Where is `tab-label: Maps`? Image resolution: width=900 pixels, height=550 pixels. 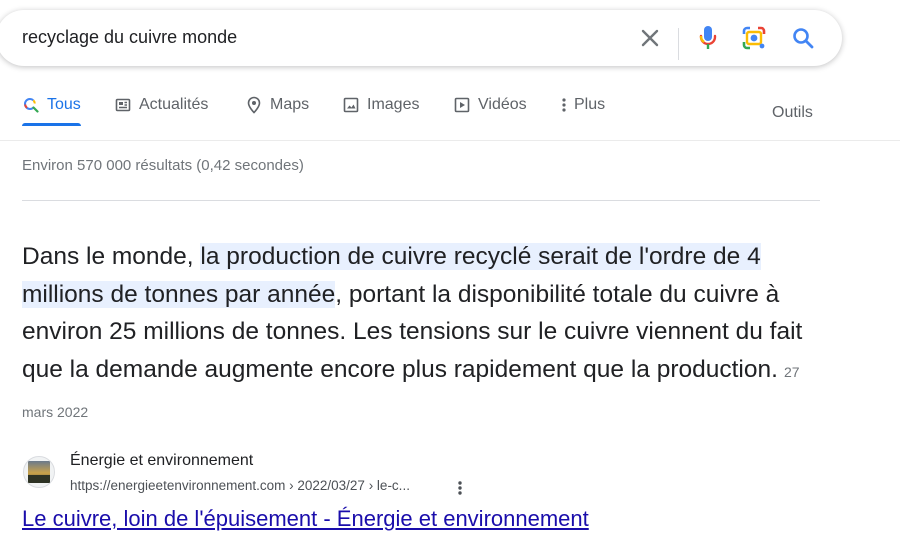
tab-label: Maps is located at coordinates (290, 104).